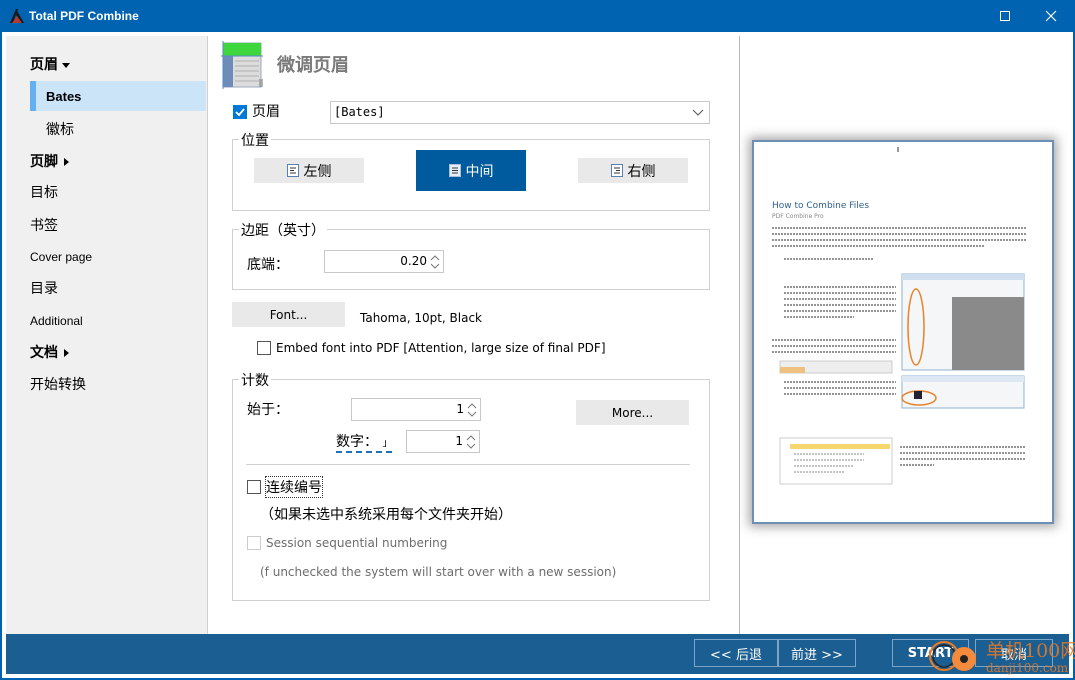 The height and width of the screenshot is (680, 1075). Describe the element at coordinates (292, 170) in the screenshot. I see `align-left-icon` at that location.